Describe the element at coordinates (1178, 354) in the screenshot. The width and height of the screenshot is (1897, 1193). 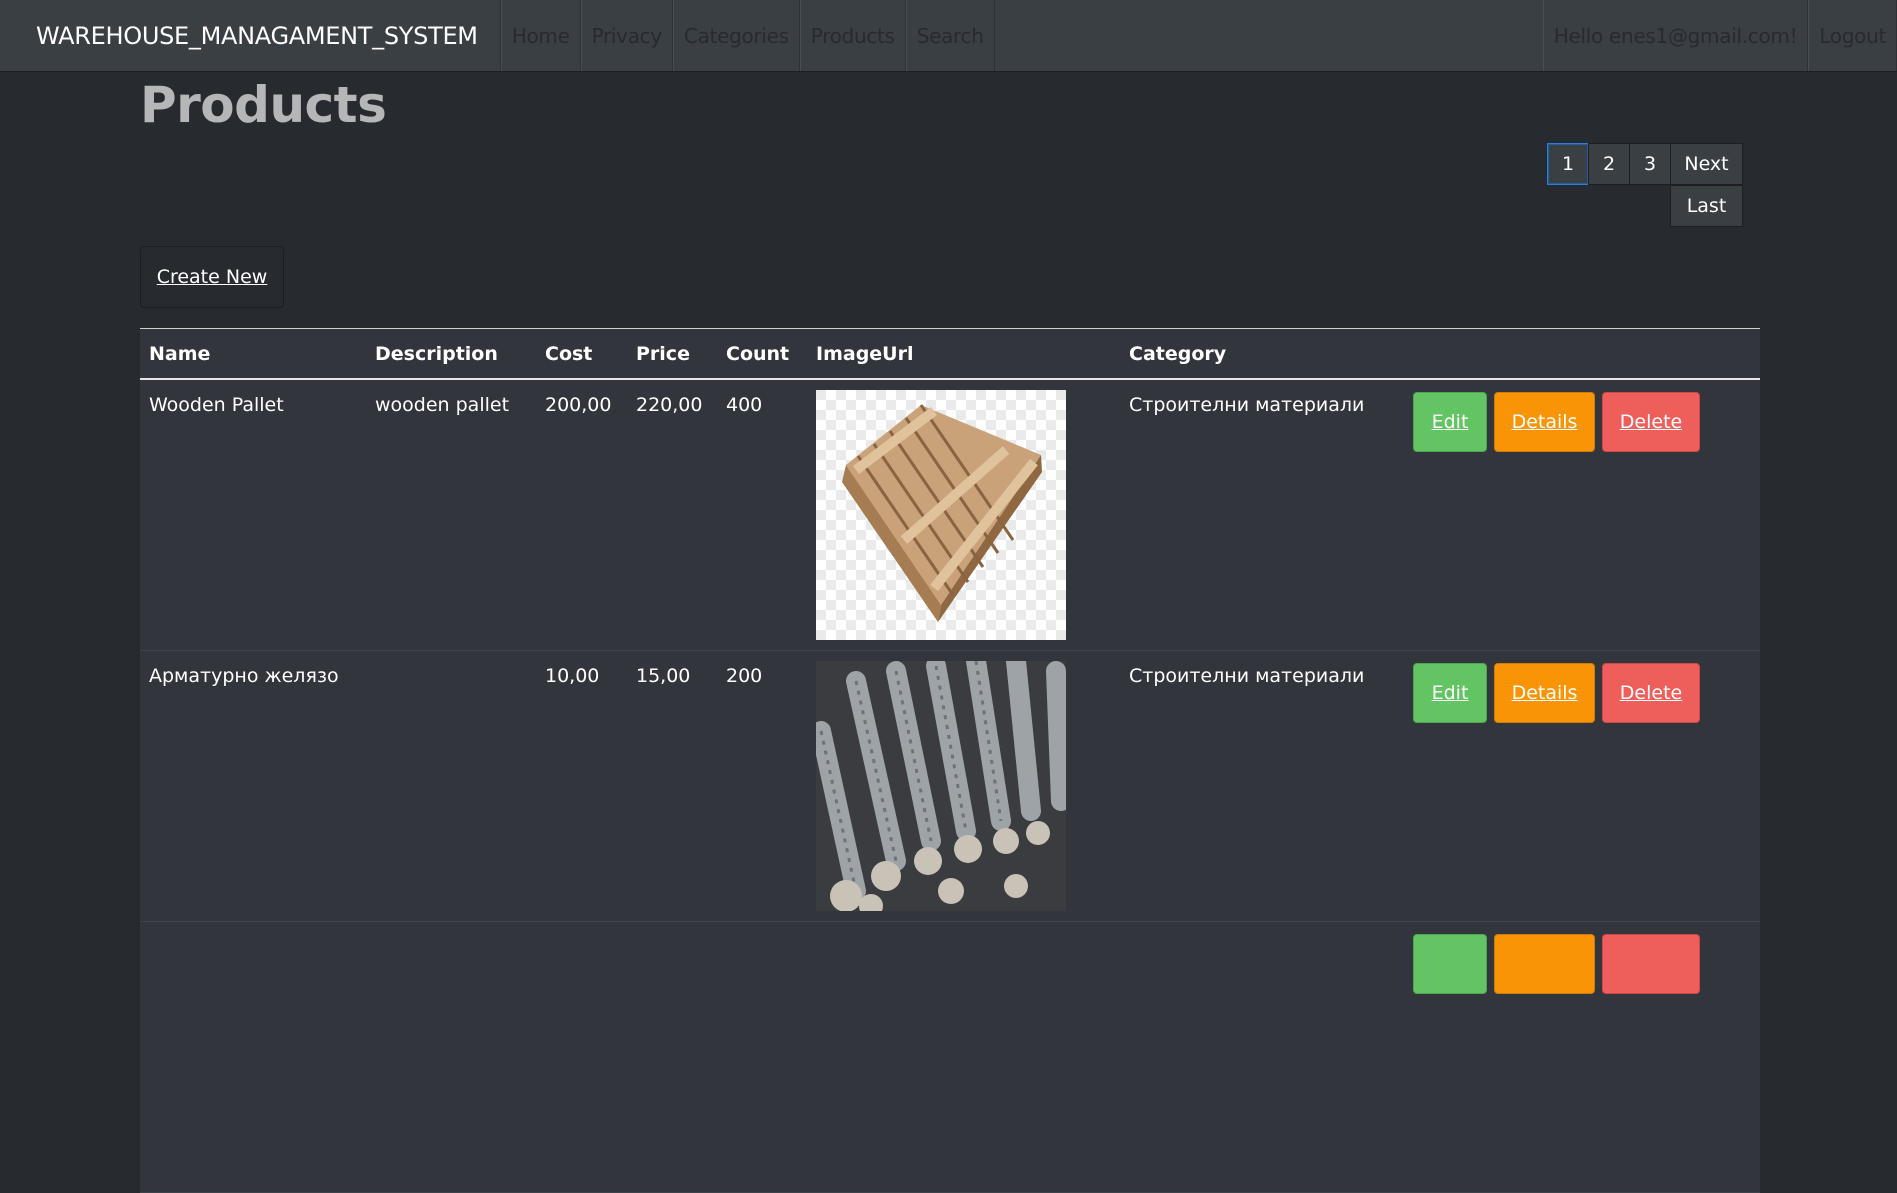
I see `header-category: Category` at that location.